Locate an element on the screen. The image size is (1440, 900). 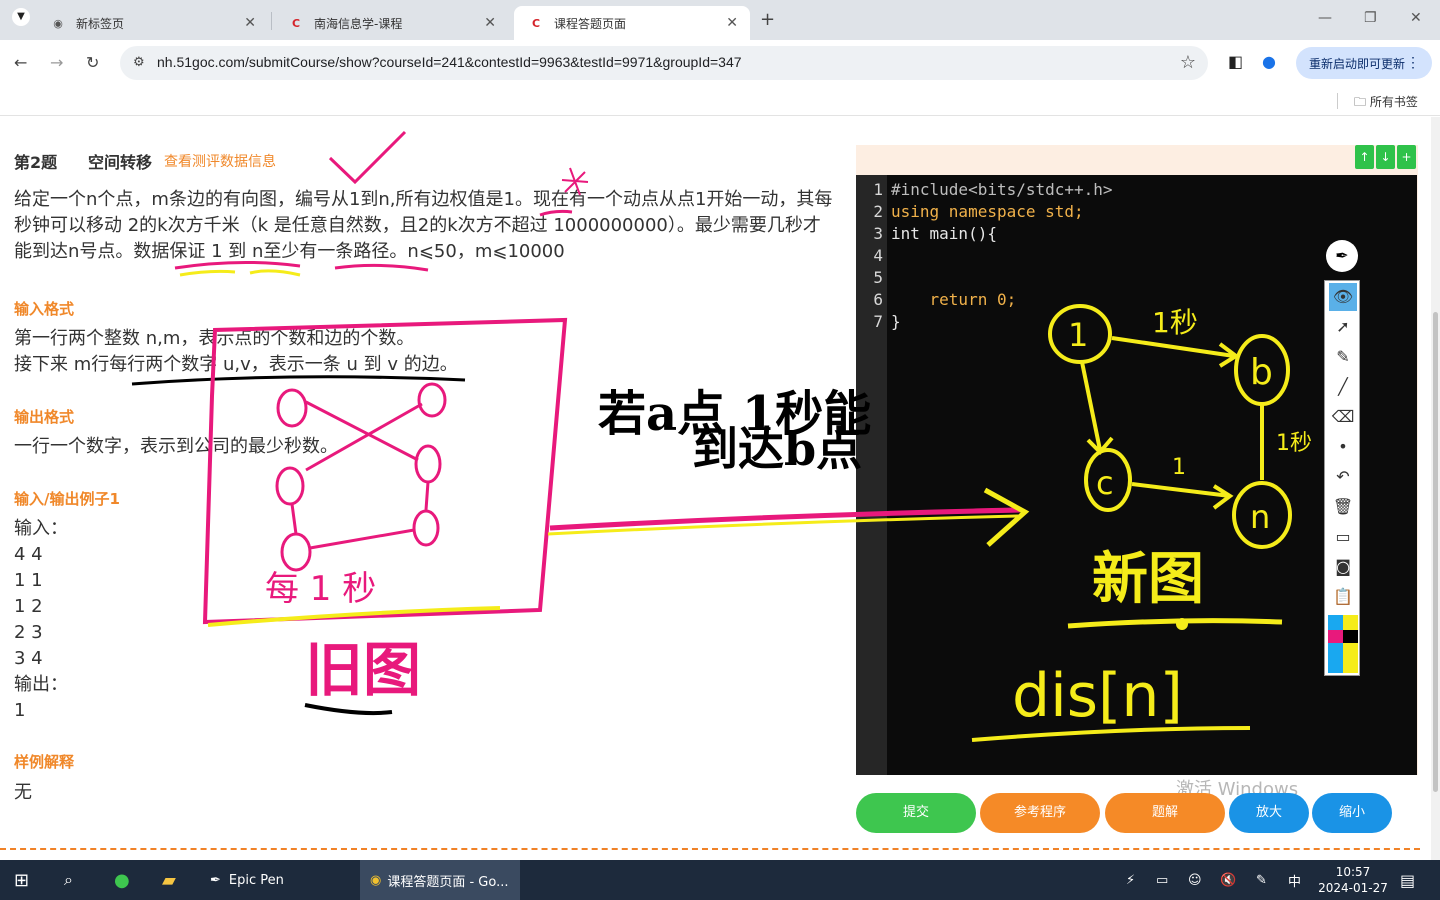
search-icon: ⌕ is located at coordinates (68, 880).